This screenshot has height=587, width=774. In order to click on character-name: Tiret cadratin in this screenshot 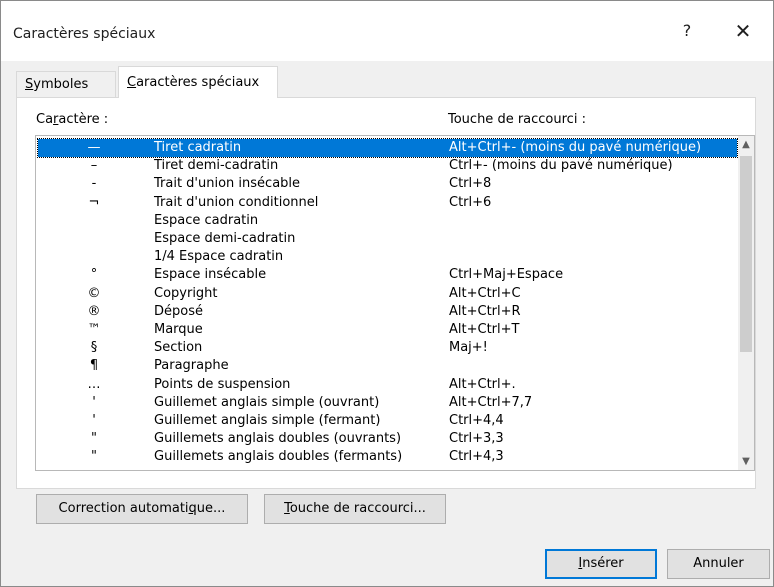, I will do `click(198, 147)`.